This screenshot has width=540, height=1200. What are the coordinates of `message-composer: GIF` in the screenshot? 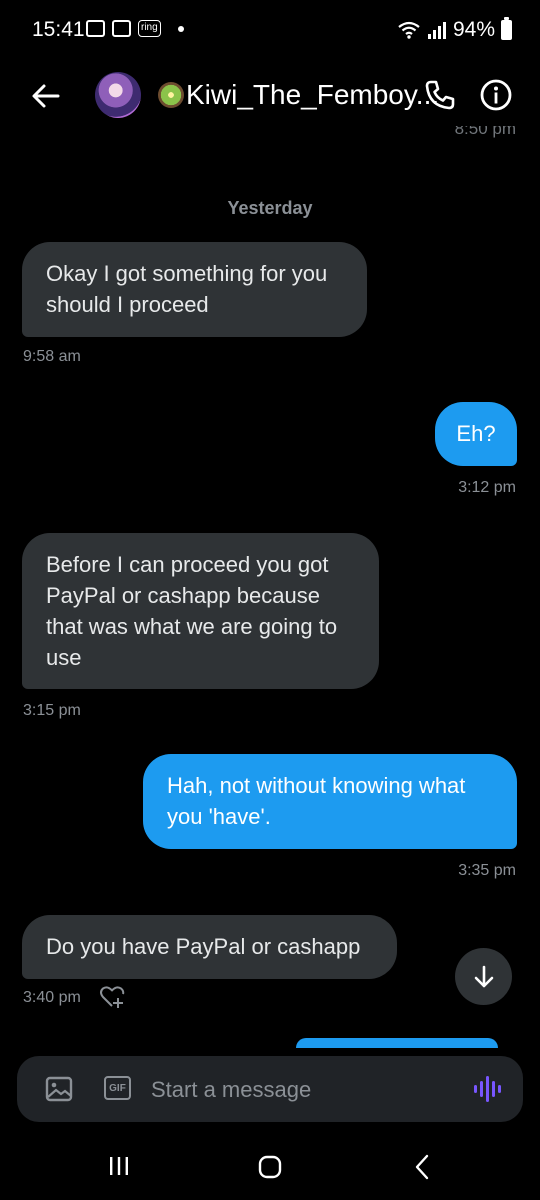 It's located at (270, 1089).